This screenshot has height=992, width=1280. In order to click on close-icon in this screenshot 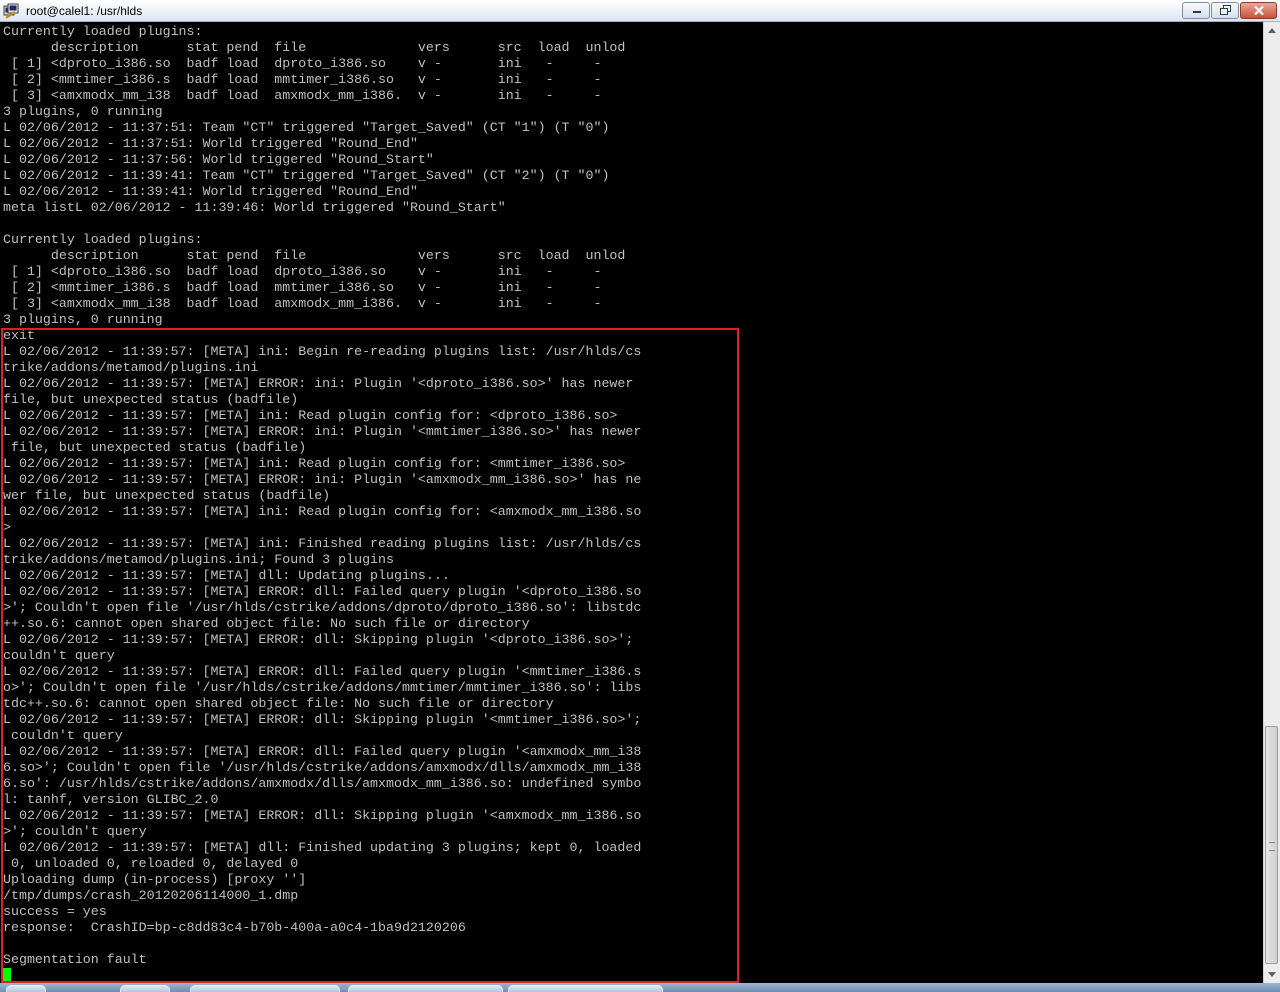, I will do `click(1259, 10)`.